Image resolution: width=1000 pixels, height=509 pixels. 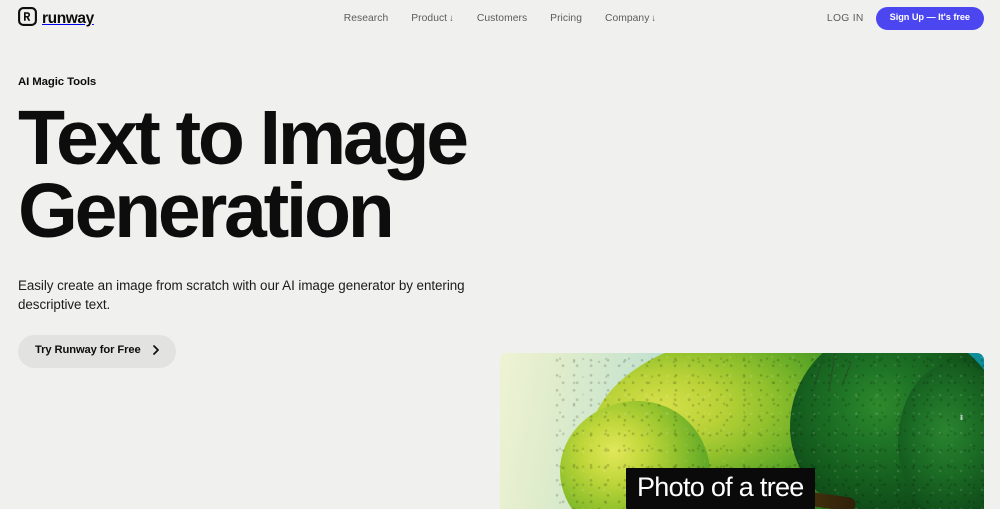 I want to click on nav-item-research-label: Research, so click(x=366, y=18).